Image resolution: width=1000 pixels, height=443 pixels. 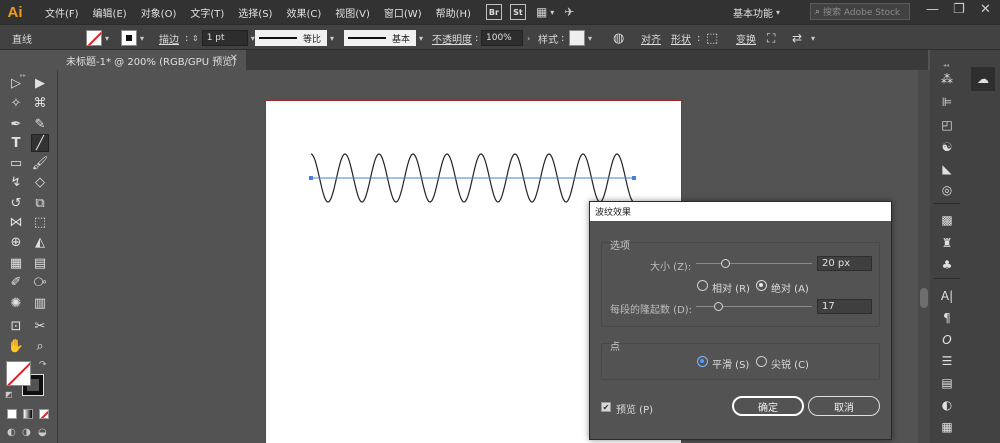 What do you see at coordinates (771, 38) in the screenshot?
I see `isolate-group-icon: ⛶` at bounding box center [771, 38].